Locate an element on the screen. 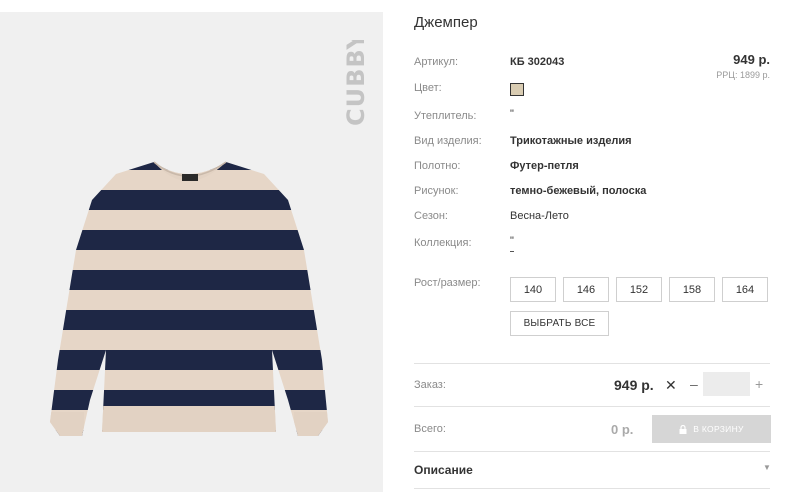 This screenshot has height=492, width=800. add-to-cart-button: В КОРЗИНУ is located at coordinates (711, 429).